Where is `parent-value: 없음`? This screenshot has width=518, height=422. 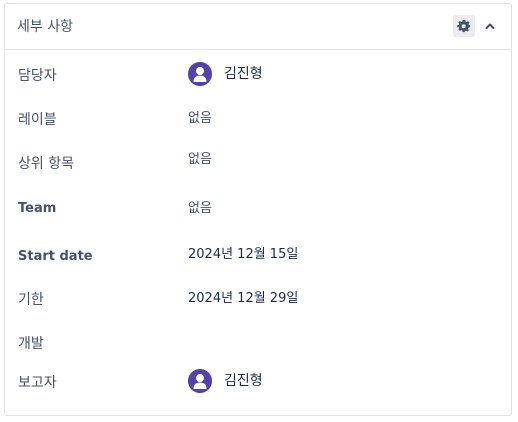 parent-value: 없음 is located at coordinates (200, 160).